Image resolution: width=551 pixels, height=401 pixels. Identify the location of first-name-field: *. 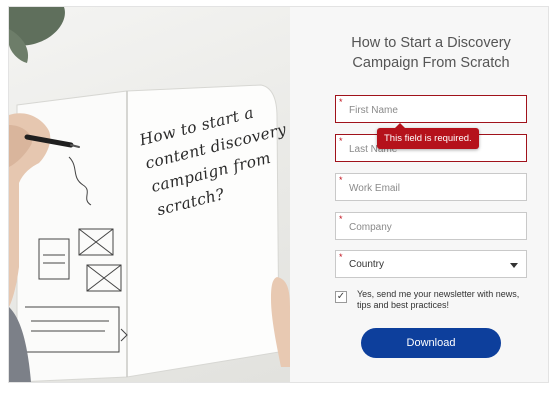
(431, 109).